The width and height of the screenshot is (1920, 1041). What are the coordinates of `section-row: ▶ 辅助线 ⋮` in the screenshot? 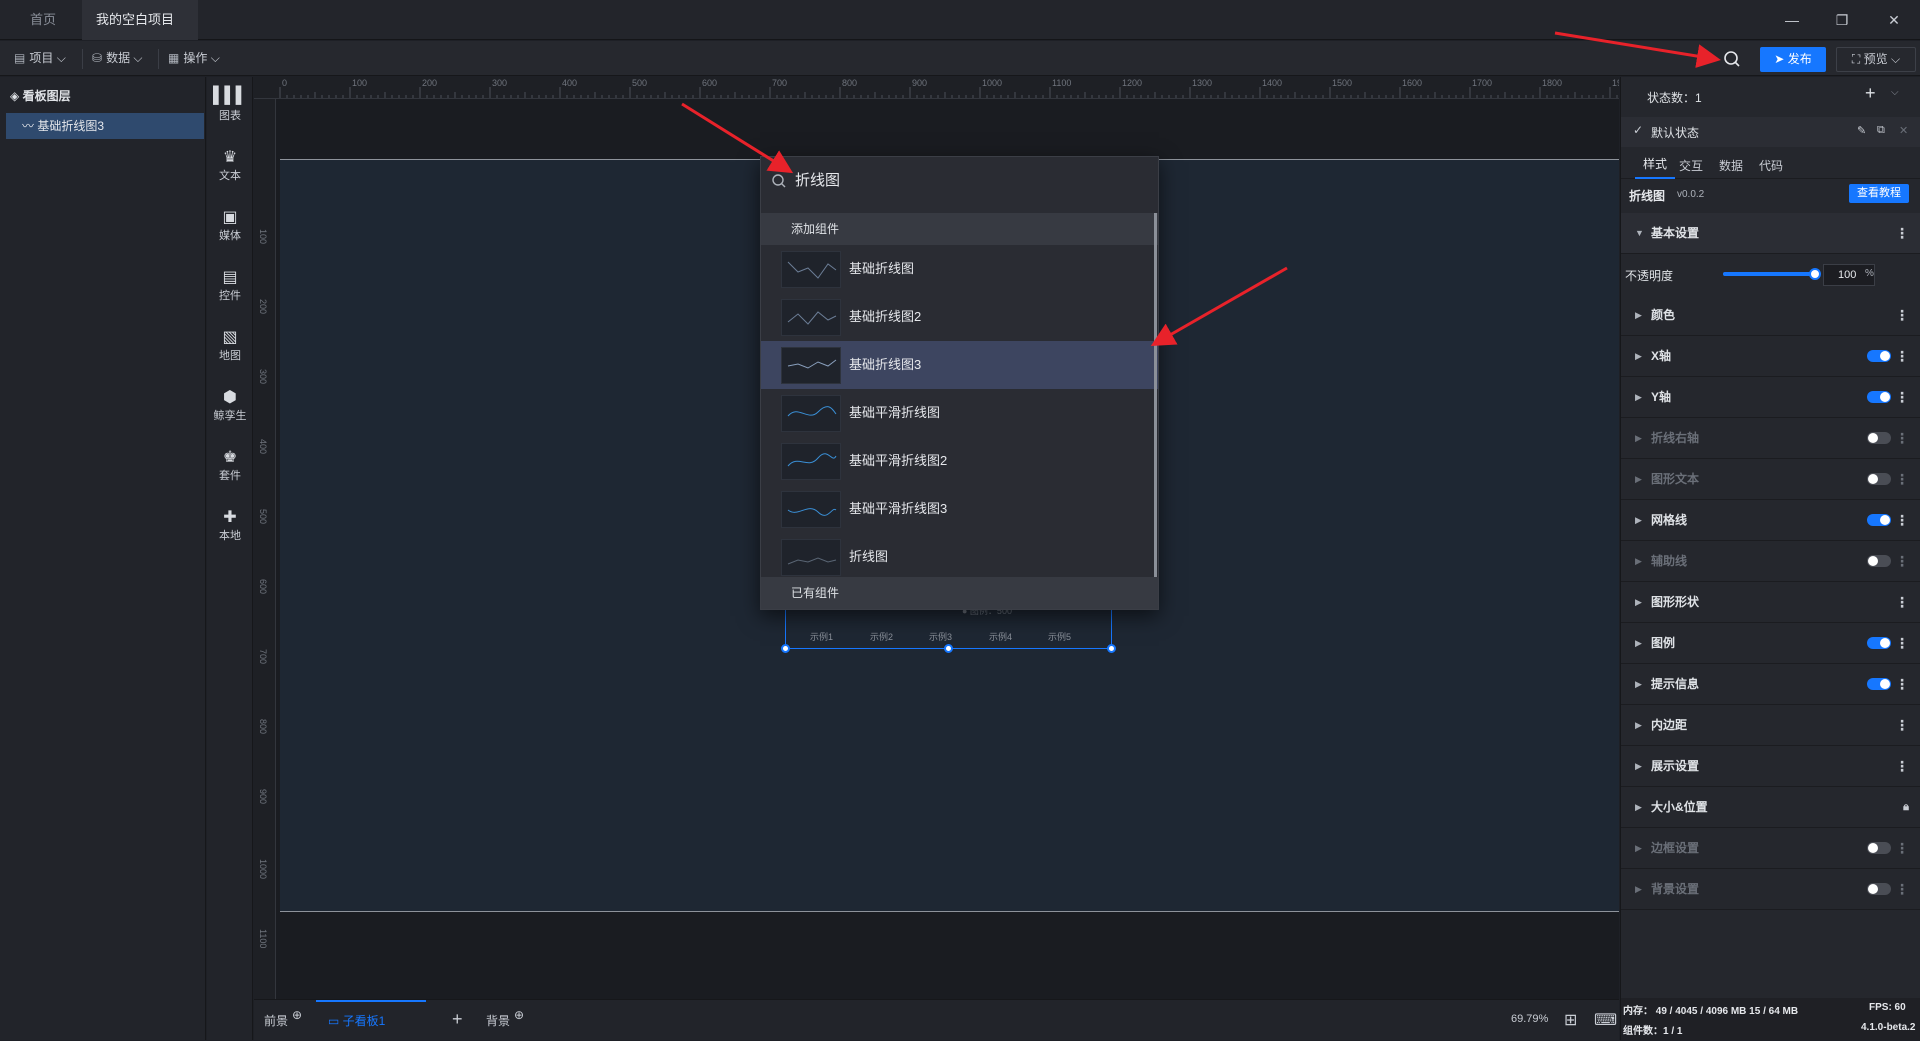 It's located at (1770, 561).